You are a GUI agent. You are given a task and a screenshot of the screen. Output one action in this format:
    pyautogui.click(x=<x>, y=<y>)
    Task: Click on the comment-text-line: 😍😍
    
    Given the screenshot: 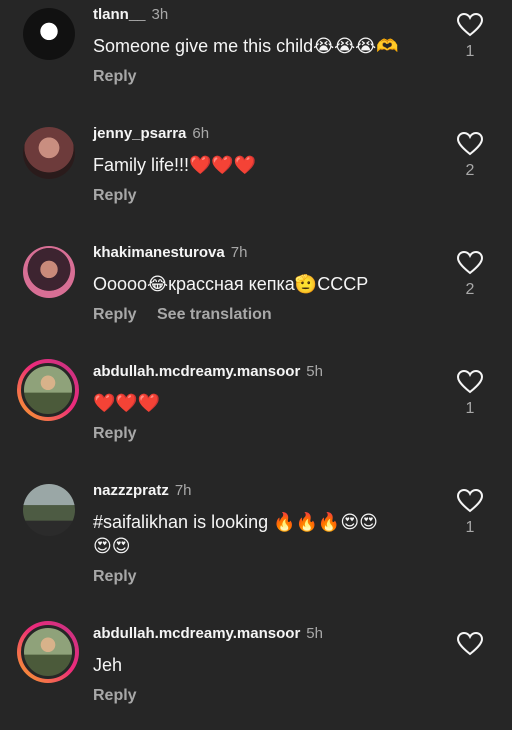 What is the action you would take?
    pyautogui.click(x=112, y=546)
    